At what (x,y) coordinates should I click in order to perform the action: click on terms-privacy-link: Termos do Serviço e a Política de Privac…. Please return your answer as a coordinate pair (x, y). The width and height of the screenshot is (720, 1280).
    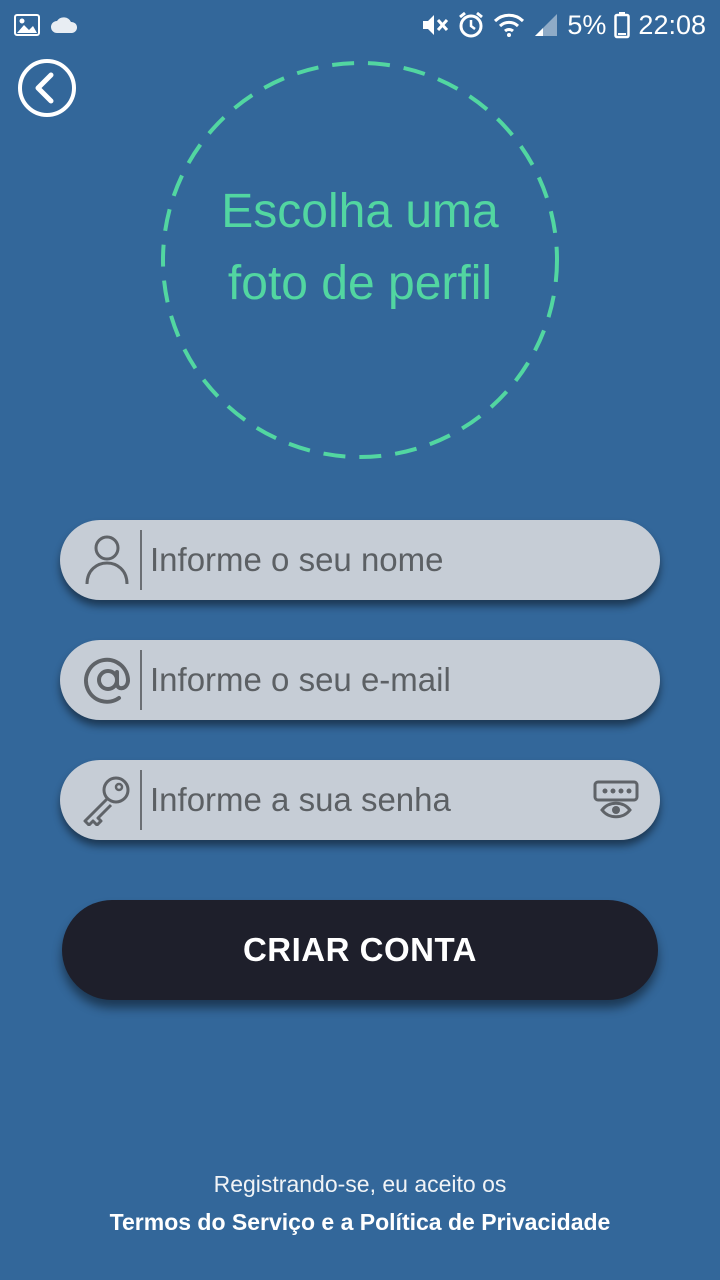
    Looking at the image, I should click on (360, 1222).